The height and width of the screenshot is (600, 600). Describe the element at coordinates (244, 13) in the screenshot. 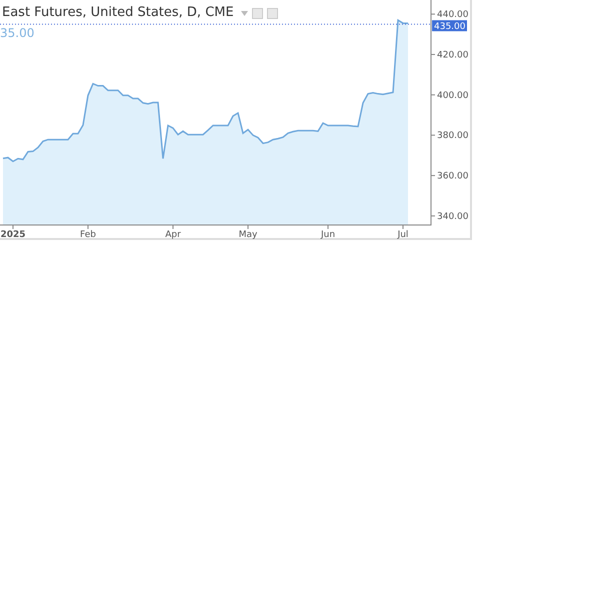

I see `caret-icon` at that location.